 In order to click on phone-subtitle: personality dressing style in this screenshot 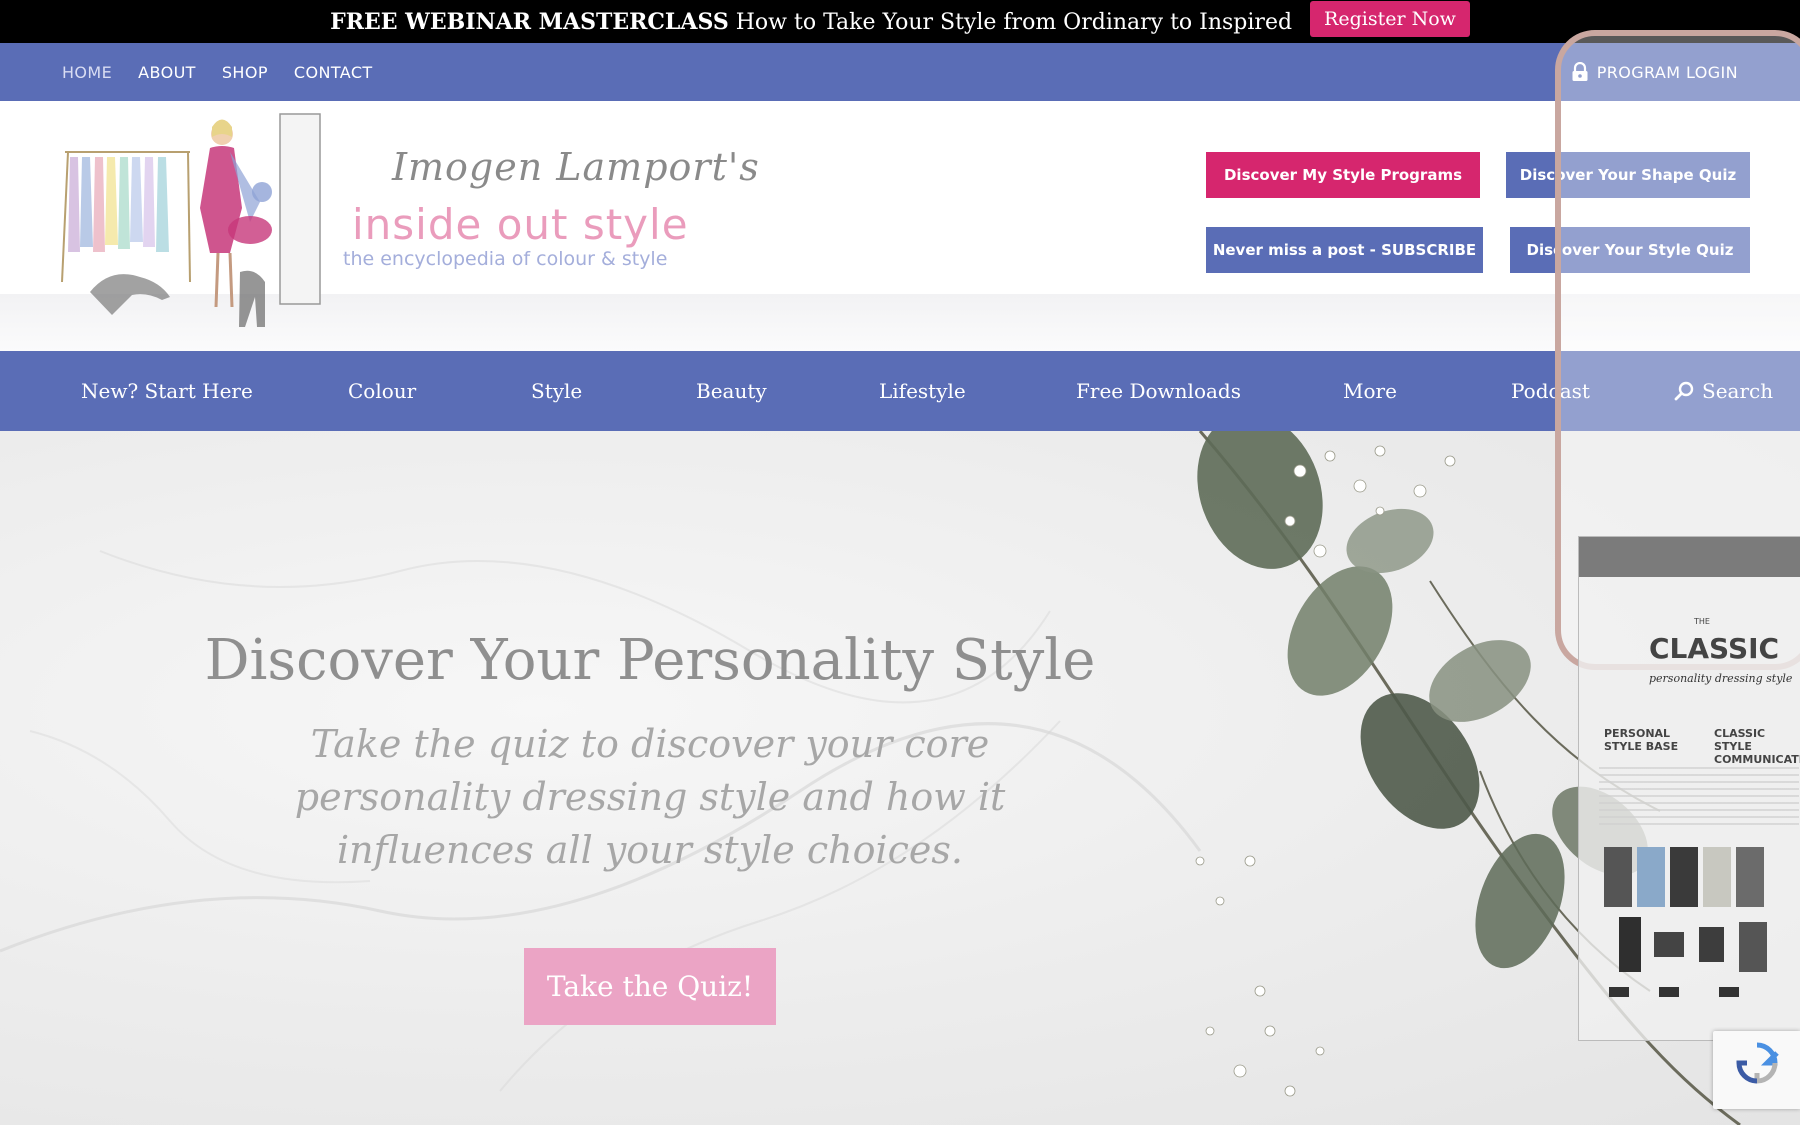, I will do `click(1721, 678)`.